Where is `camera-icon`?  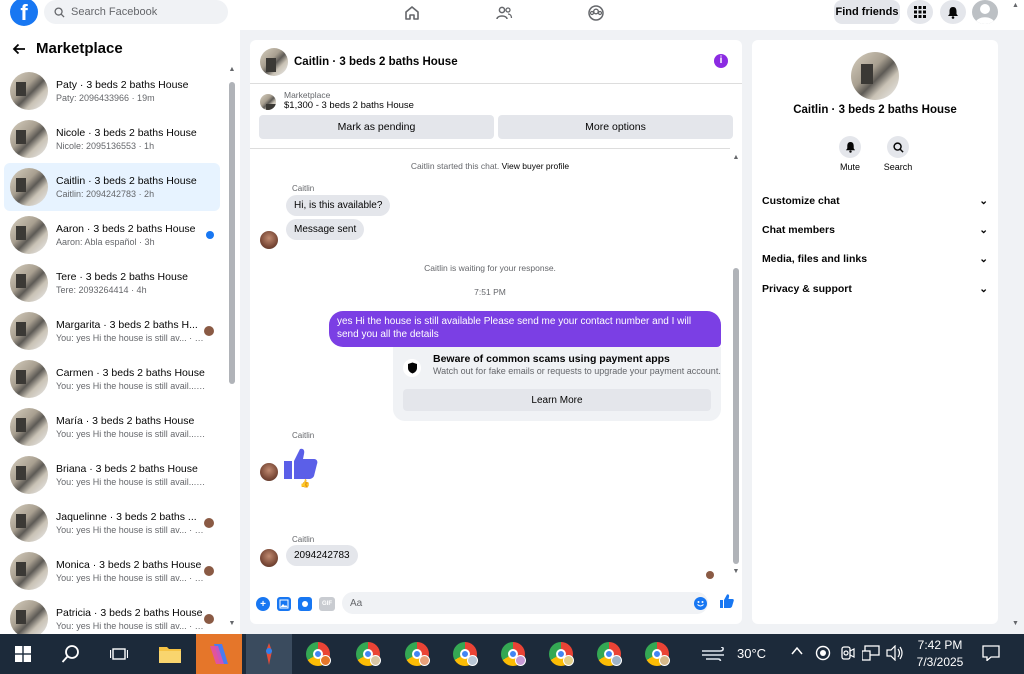 camera-icon is located at coordinates (847, 654).